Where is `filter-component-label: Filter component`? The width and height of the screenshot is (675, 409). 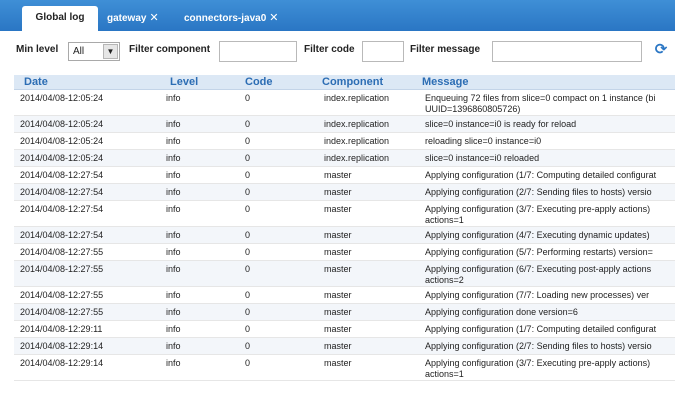 filter-component-label: Filter component is located at coordinates (170, 49).